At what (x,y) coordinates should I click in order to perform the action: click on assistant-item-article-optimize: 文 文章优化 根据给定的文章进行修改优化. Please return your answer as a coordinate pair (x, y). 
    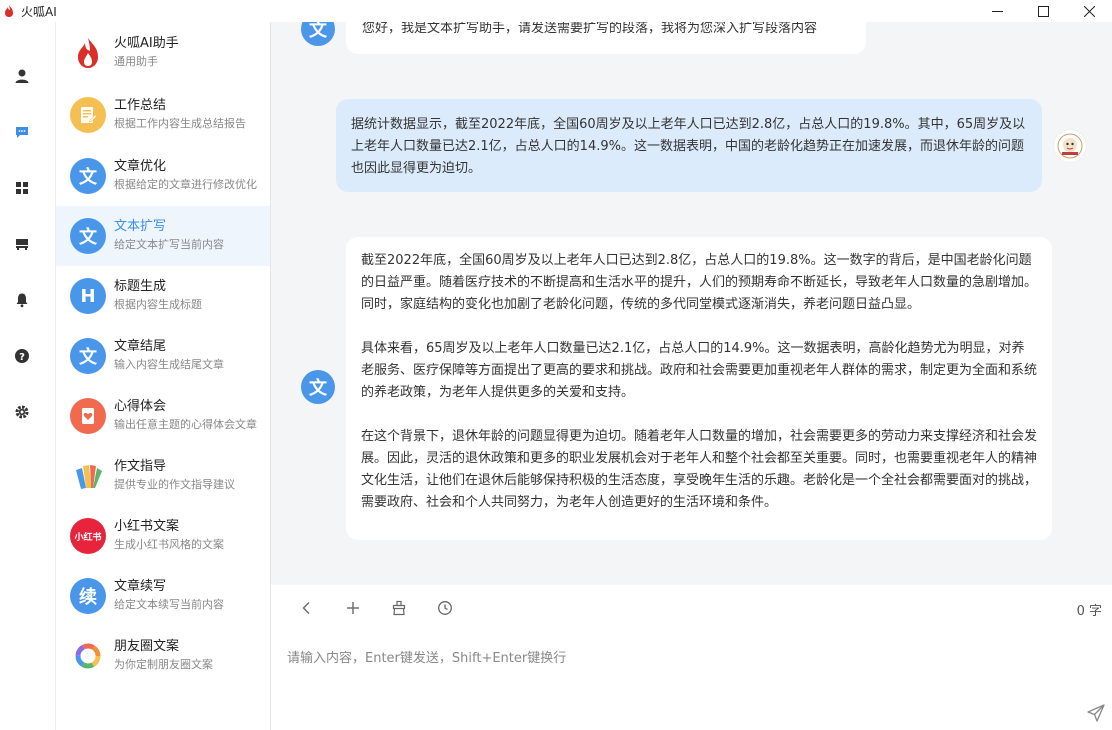
    Looking at the image, I should click on (163, 176).